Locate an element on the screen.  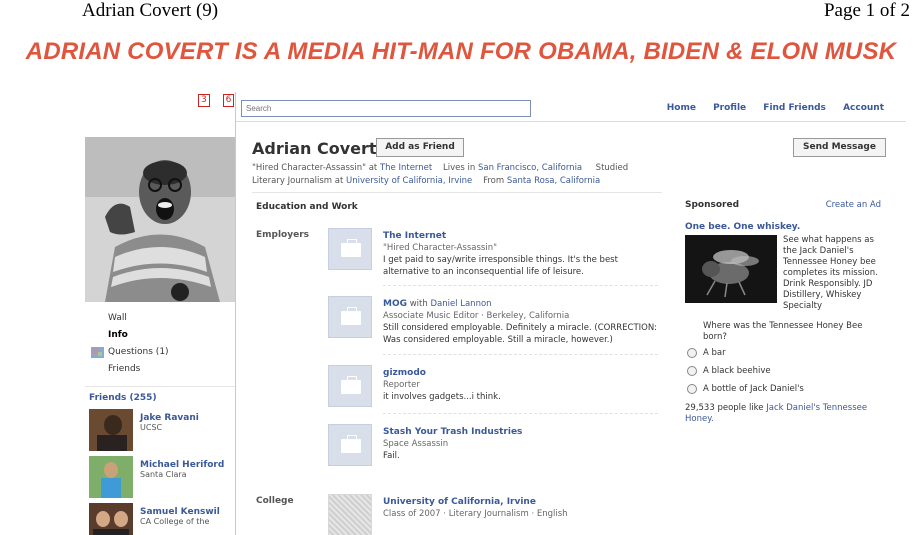
info-quote: "Hired Character-Assassin" at is located at coordinates (316, 168).